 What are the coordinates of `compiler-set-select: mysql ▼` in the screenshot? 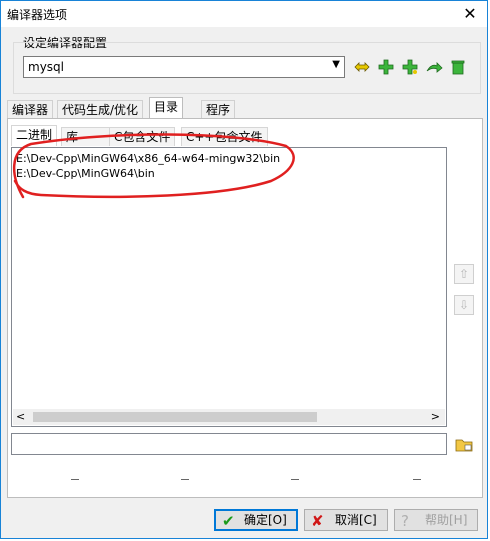 It's located at (184, 67).